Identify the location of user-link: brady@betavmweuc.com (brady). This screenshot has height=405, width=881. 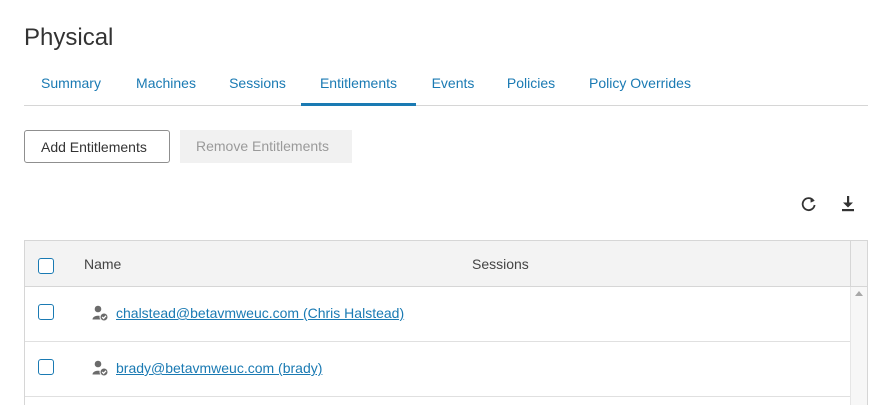
(219, 368).